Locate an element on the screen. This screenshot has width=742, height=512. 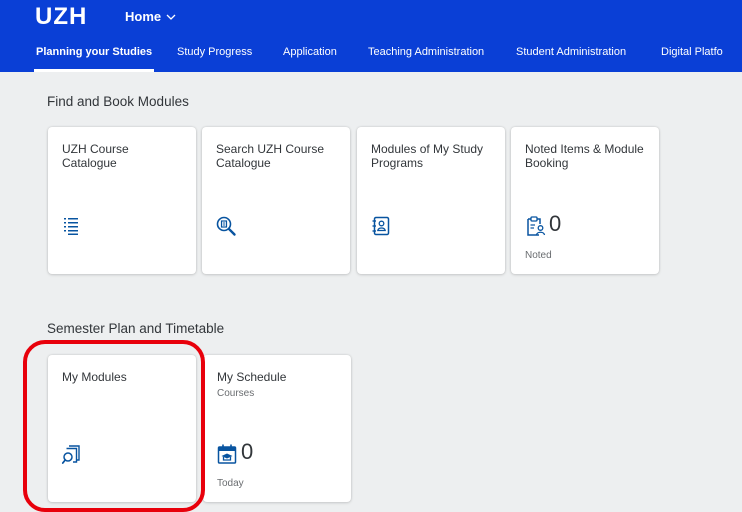
tab-planning-your-studies: Planning your Studies is located at coordinates (94, 52).